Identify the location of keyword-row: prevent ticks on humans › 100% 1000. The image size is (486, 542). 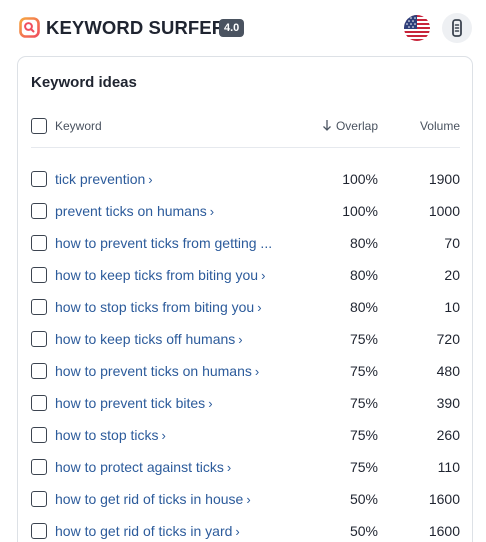
(245, 211).